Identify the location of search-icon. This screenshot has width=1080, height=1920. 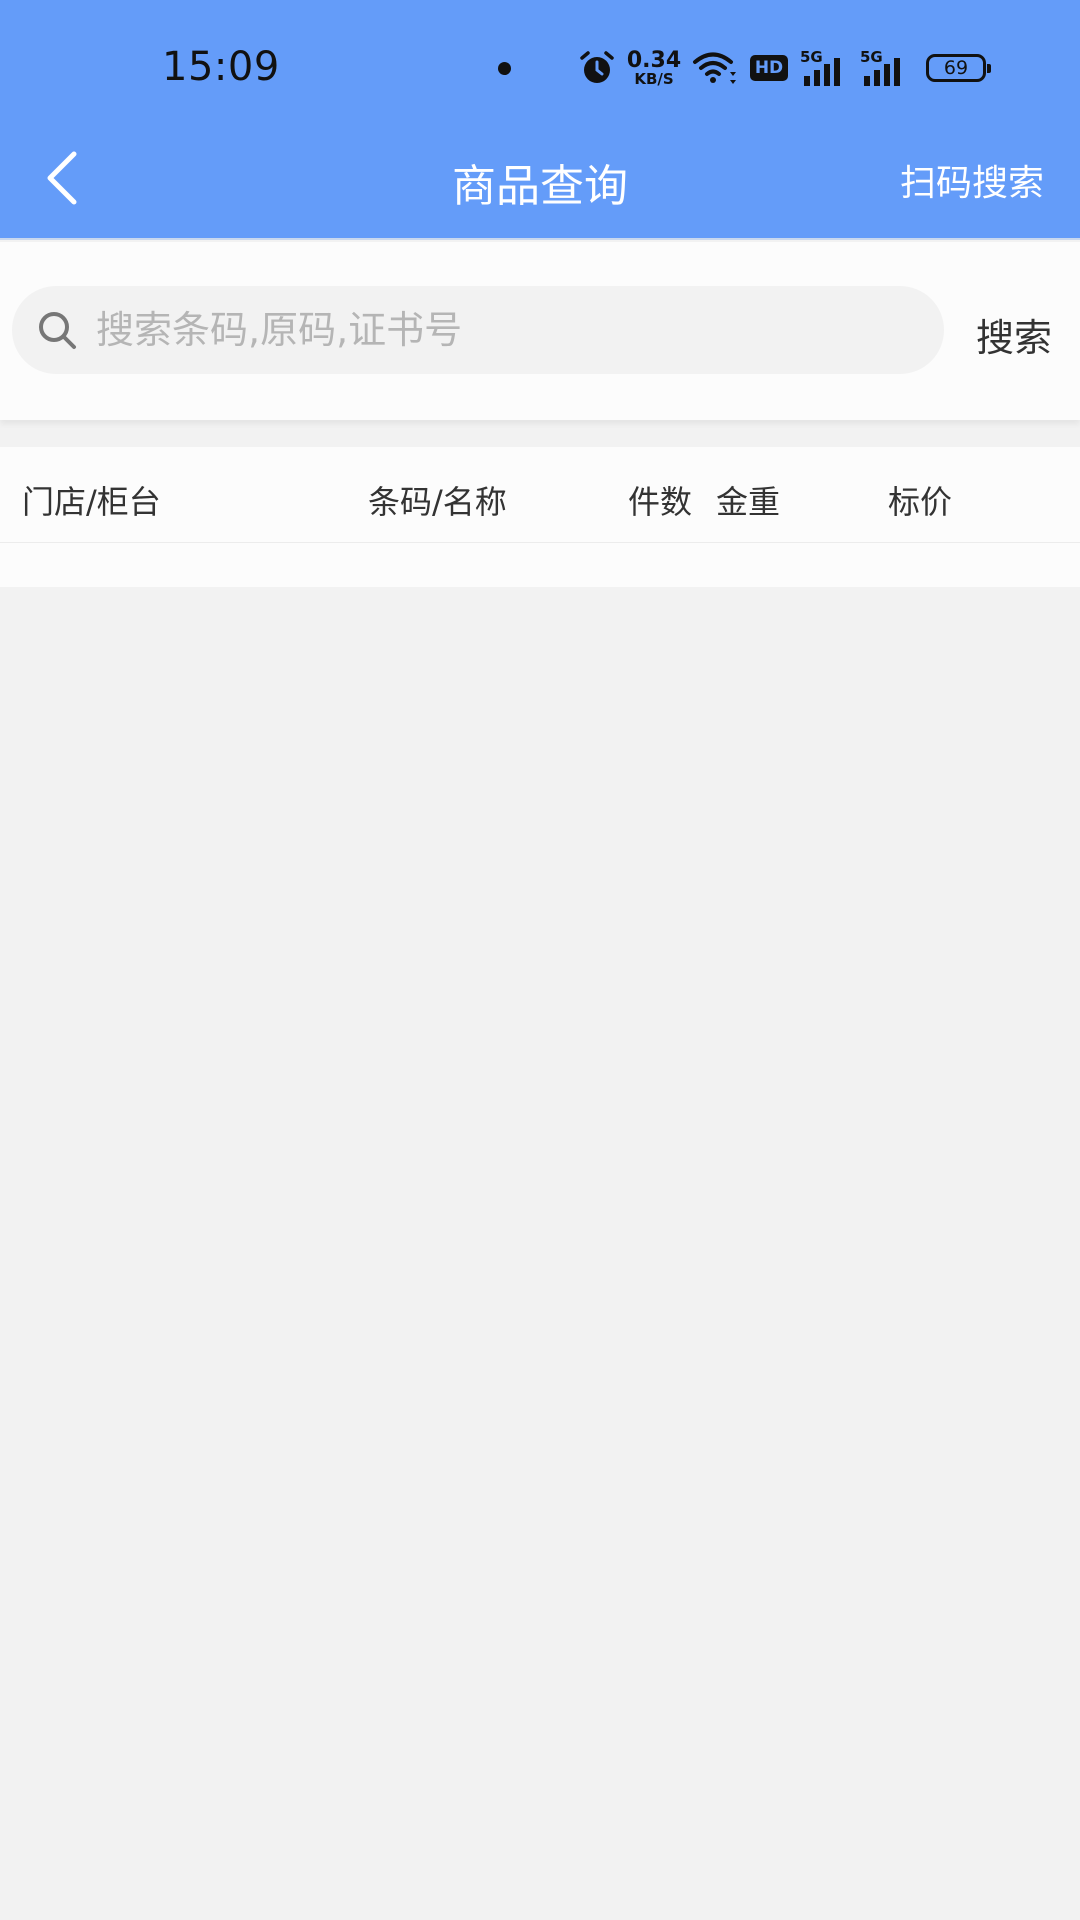
(57, 330).